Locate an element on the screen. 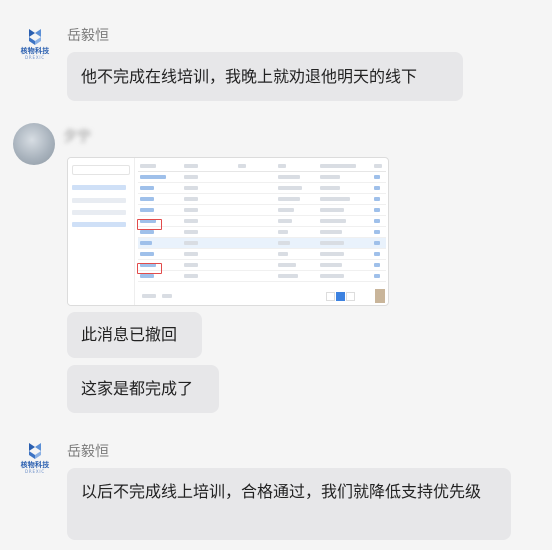  user-photo-avatar is located at coordinates (34, 144).